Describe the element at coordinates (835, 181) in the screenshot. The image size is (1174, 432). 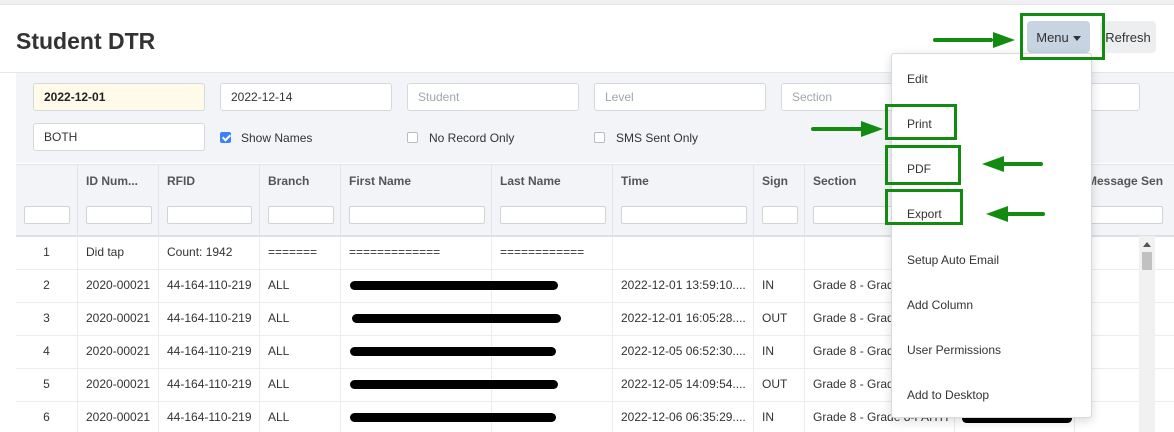
I see `column-header-label: Section` at that location.